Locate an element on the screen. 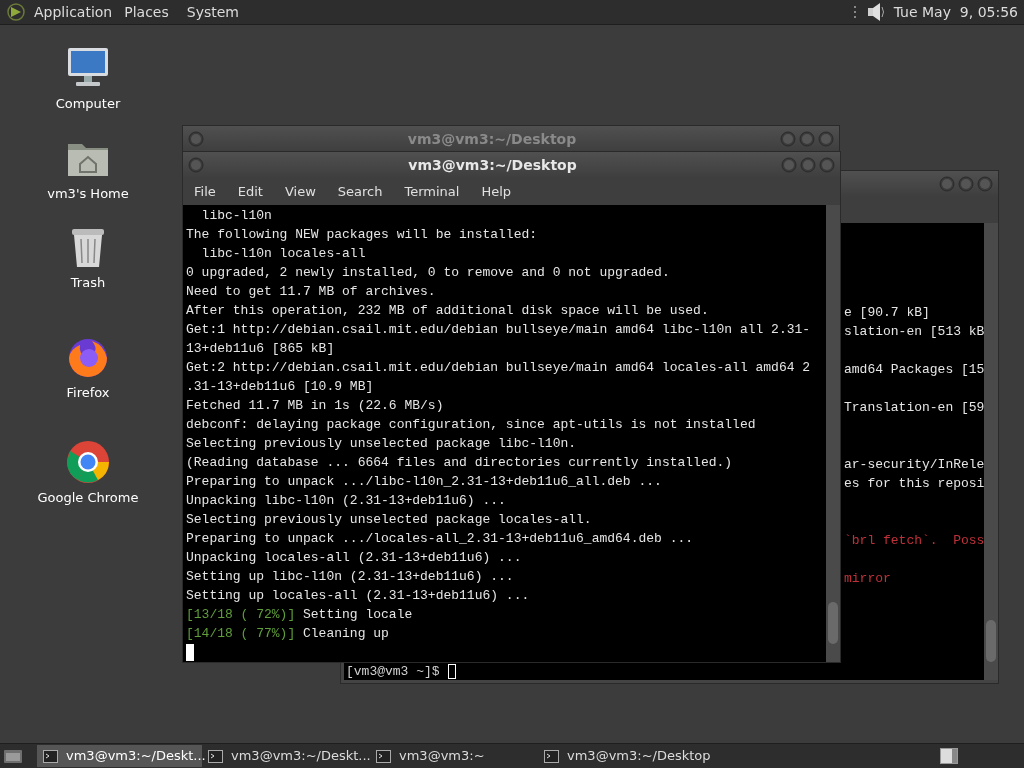  panel-menu: Places is located at coordinates (146, 12).